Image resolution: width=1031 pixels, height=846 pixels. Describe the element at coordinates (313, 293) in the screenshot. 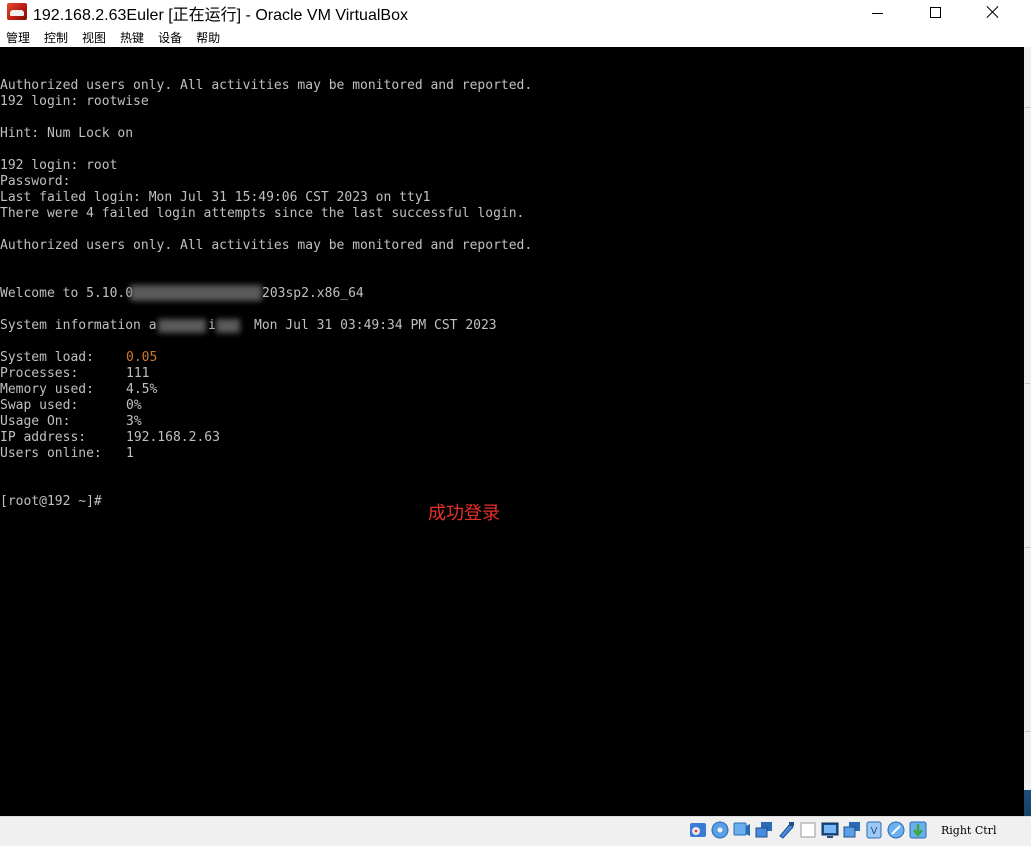

I see `console-welcome-suffix: 203sp2.x86_64` at that location.